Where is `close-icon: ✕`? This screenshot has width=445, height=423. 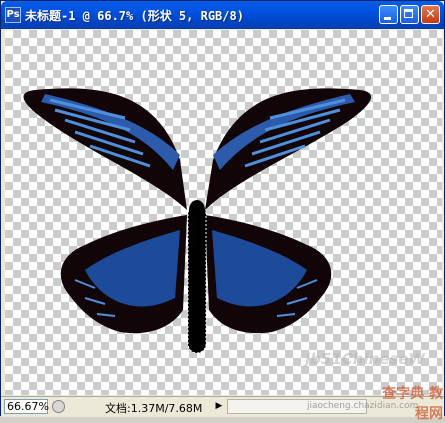
close-icon: ✕ is located at coordinates (430, 14).